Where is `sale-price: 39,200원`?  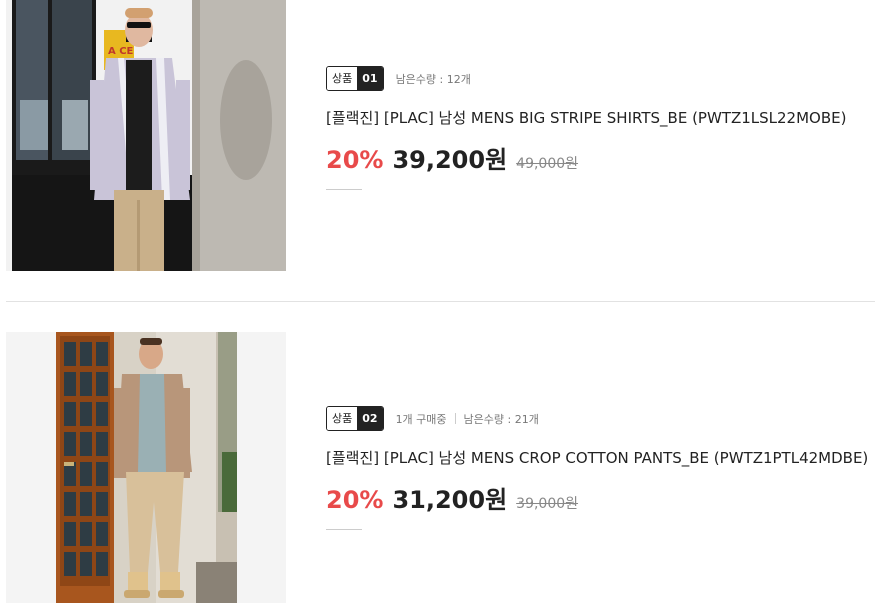
sale-price: 39,200원 is located at coordinates (450, 160).